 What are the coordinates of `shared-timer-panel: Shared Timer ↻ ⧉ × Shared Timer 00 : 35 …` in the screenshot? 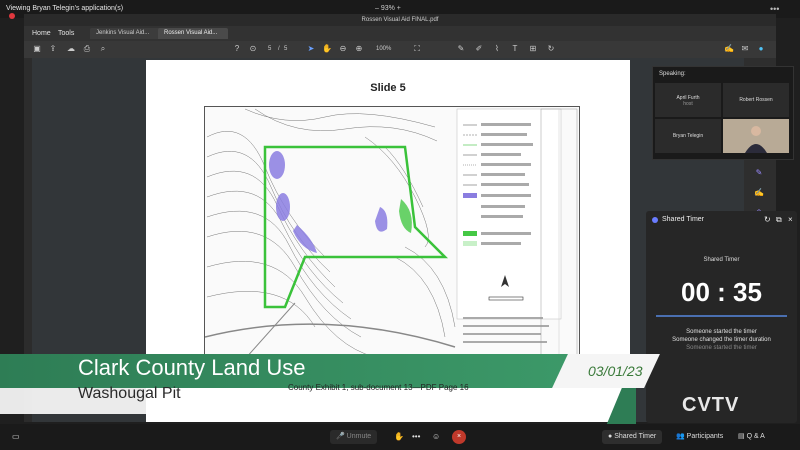 It's located at (721, 317).